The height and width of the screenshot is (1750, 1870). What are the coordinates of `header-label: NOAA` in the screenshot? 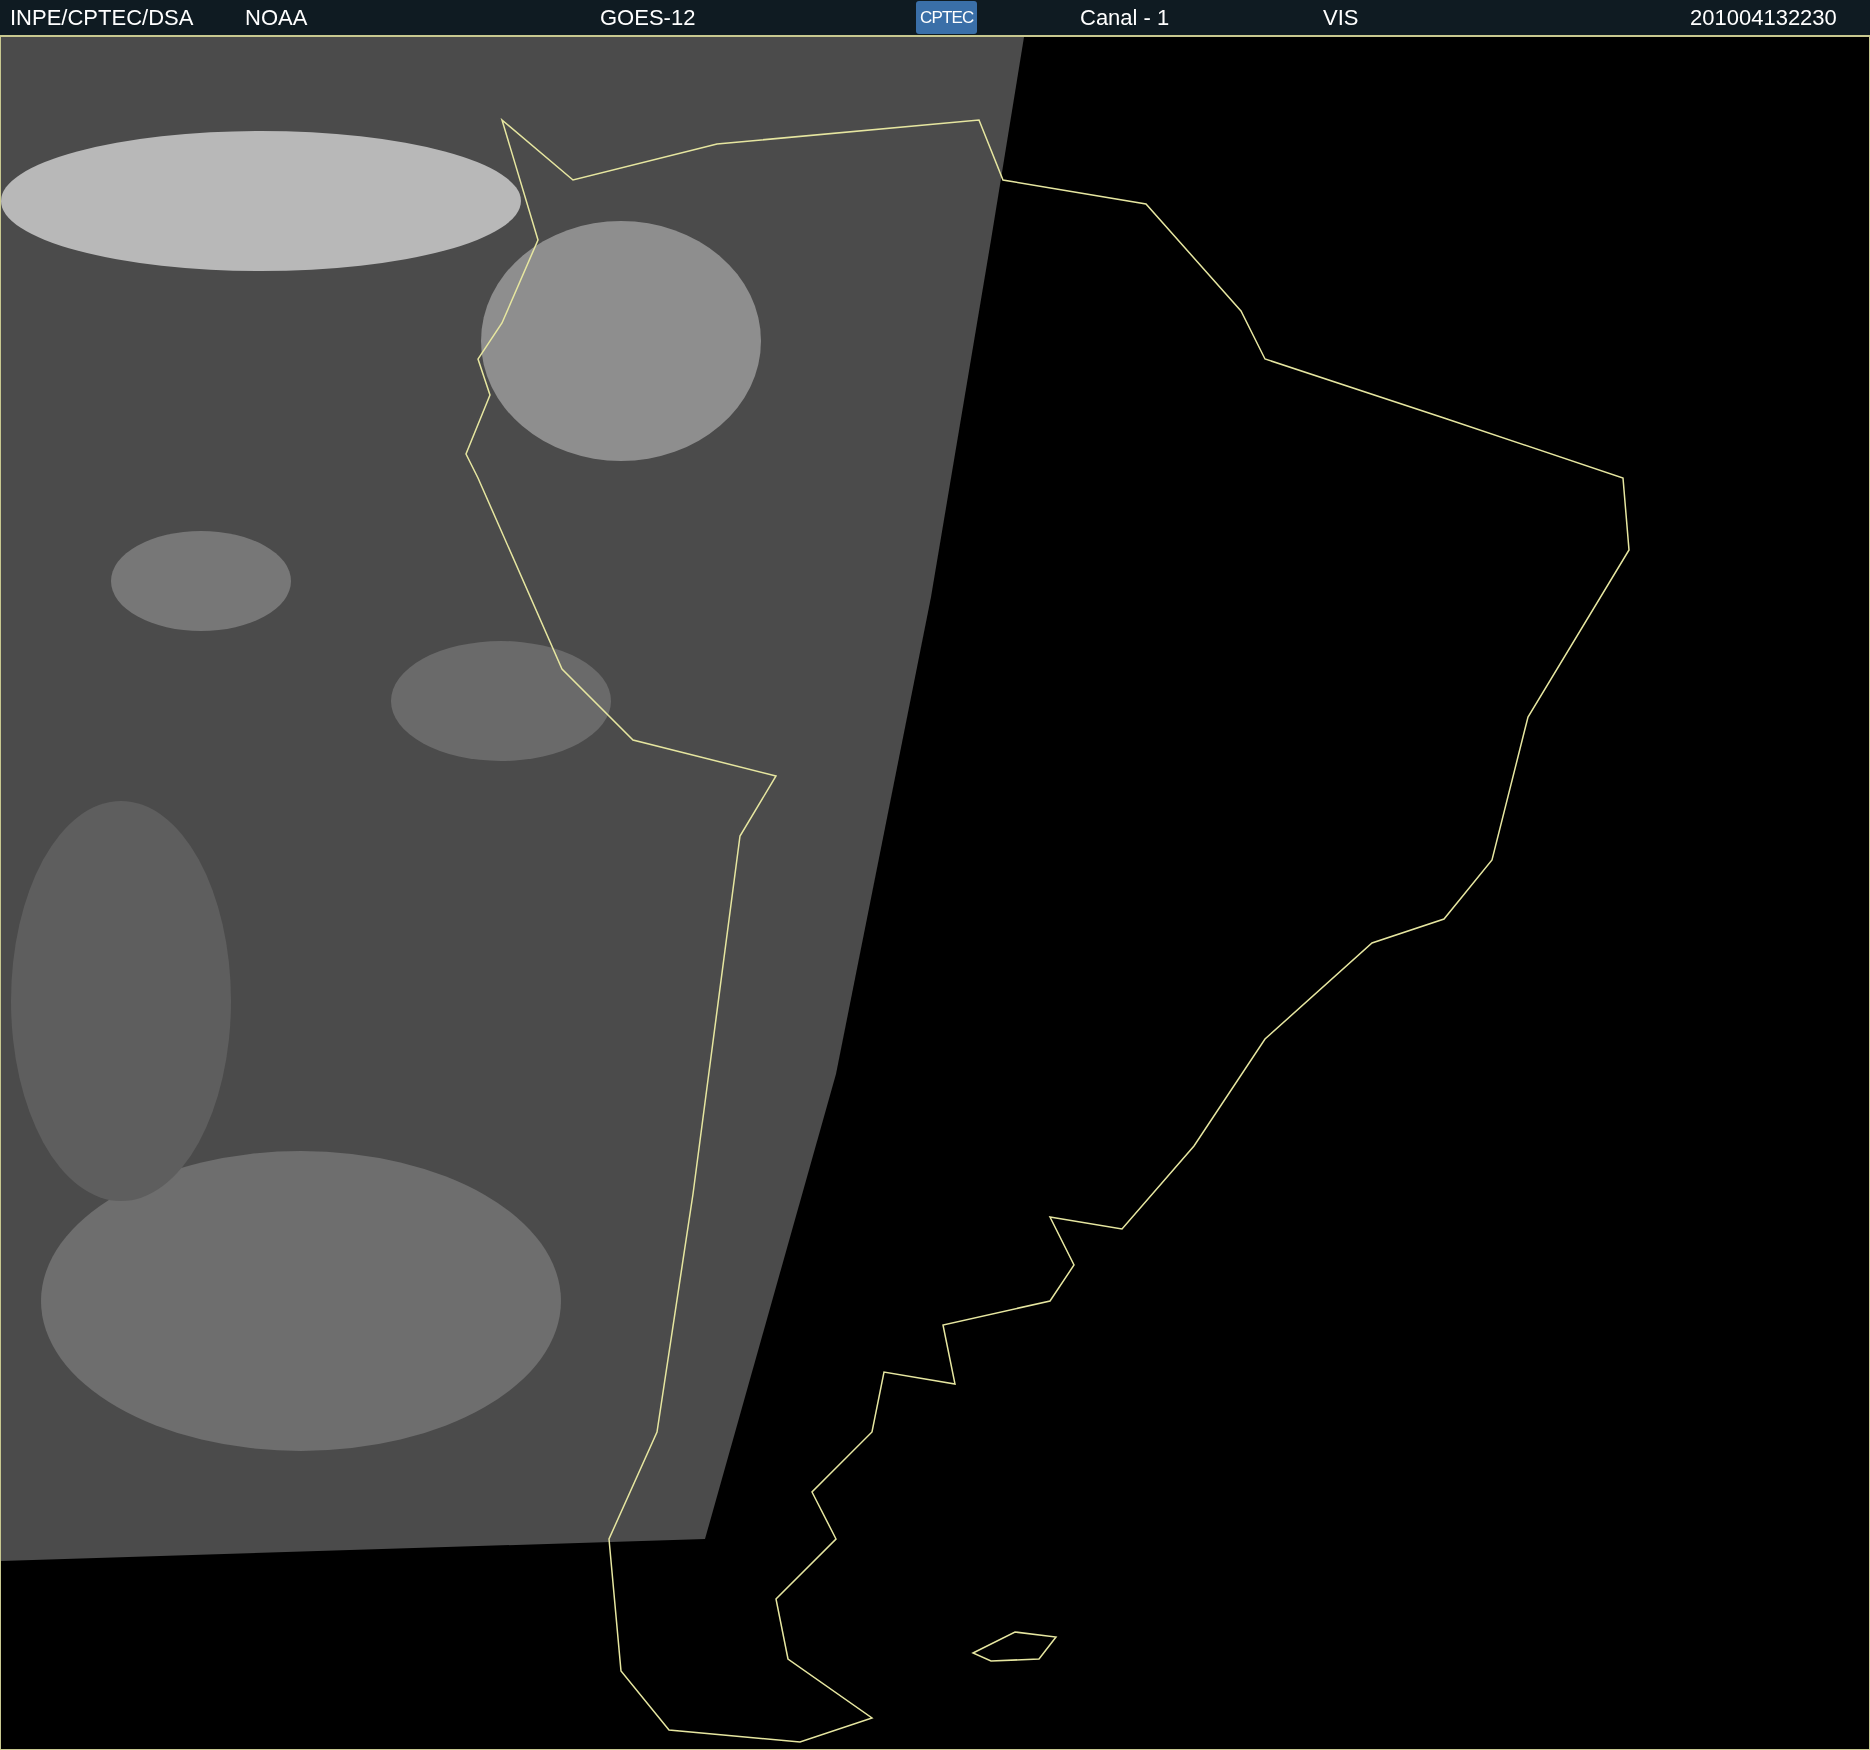 It's located at (276, 18).